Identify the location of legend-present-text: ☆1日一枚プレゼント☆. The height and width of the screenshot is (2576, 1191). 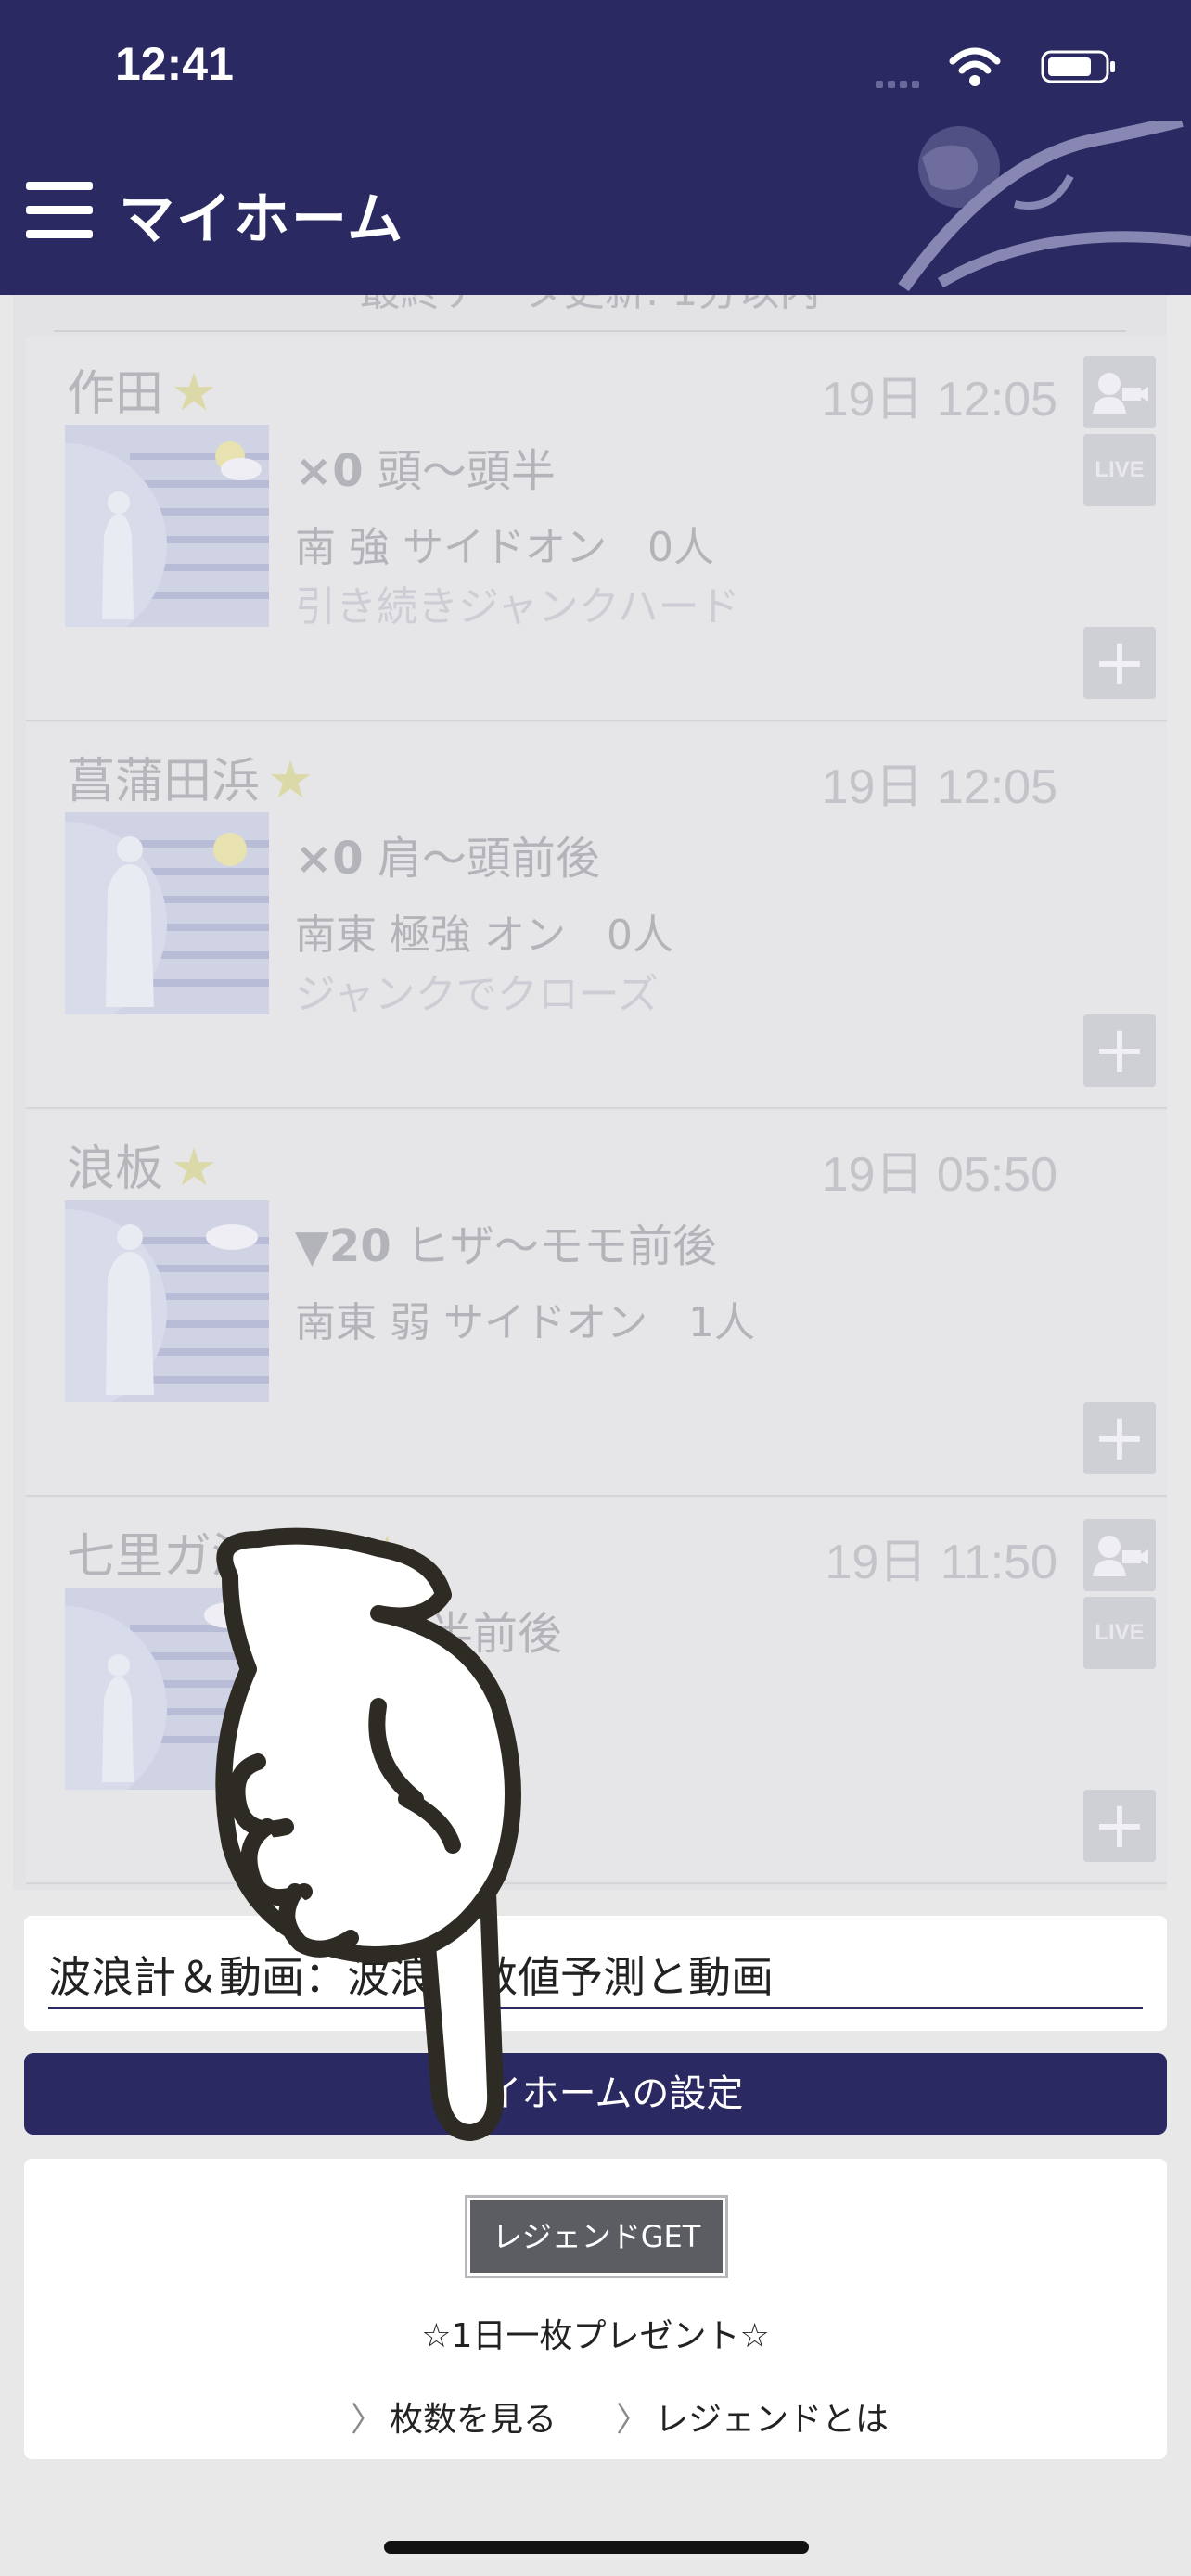
(595, 2336).